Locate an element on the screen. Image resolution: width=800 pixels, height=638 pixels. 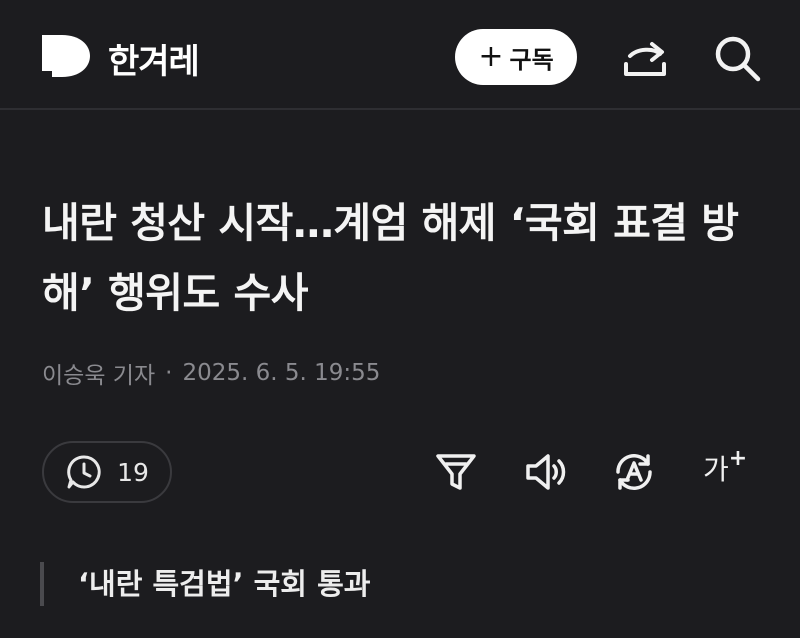
subscribe-button: + 구독 is located at coordinates (516, 57).